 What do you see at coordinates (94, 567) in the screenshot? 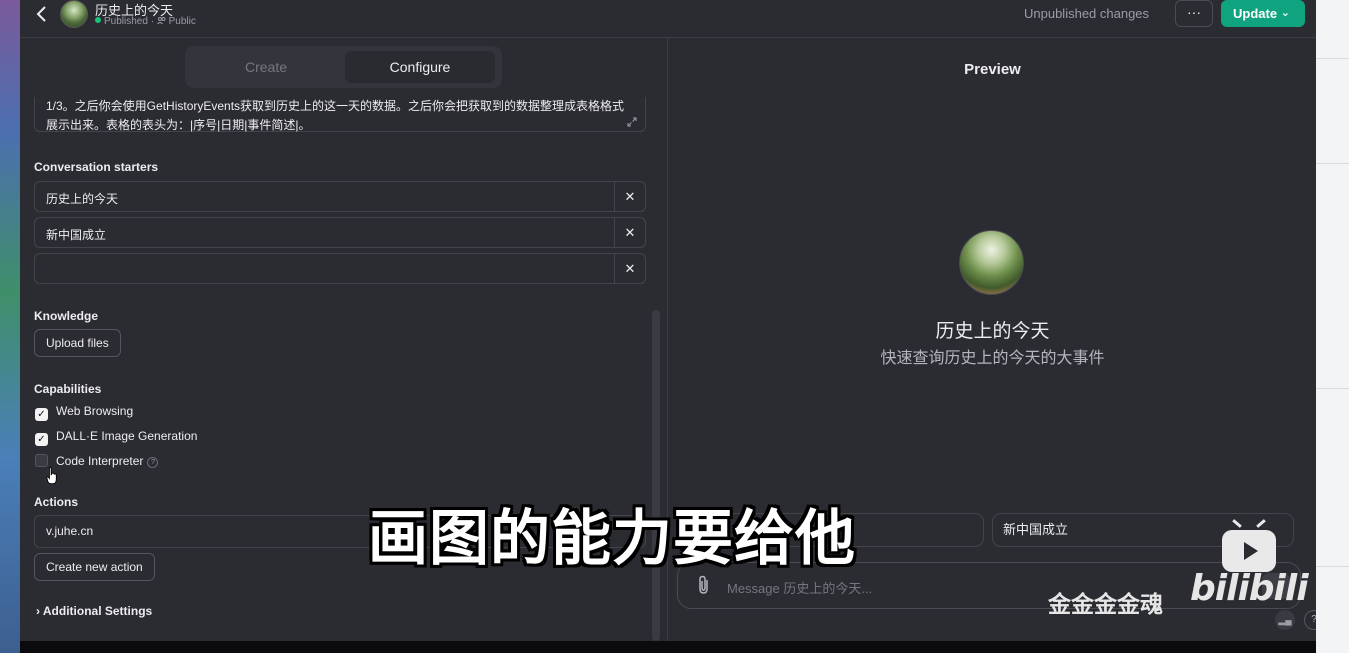
I see `create-new-action-button: Create new action` at bounding box center [94, 567].